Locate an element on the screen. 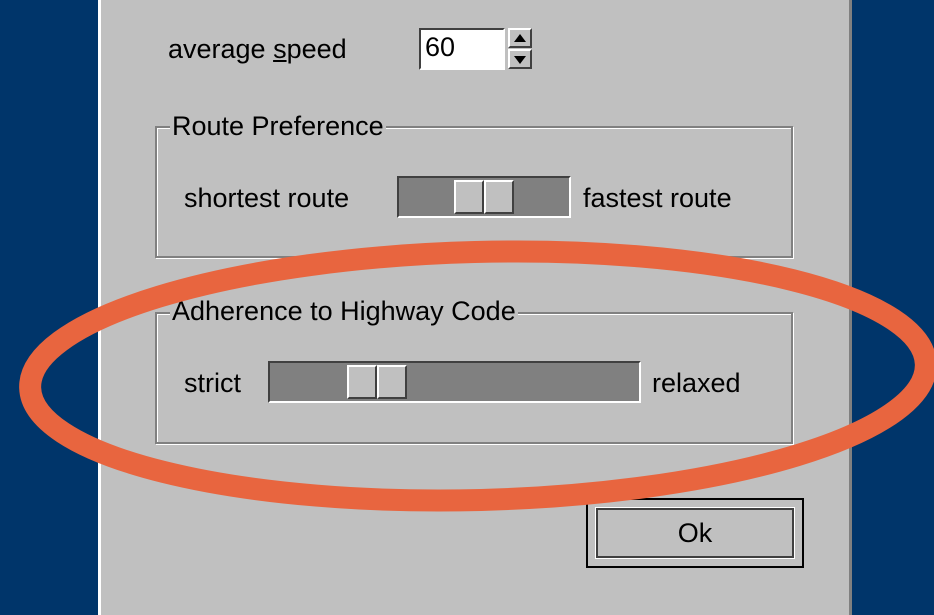  route-preference-title: Route Preference is located at coordinates (278, 126).